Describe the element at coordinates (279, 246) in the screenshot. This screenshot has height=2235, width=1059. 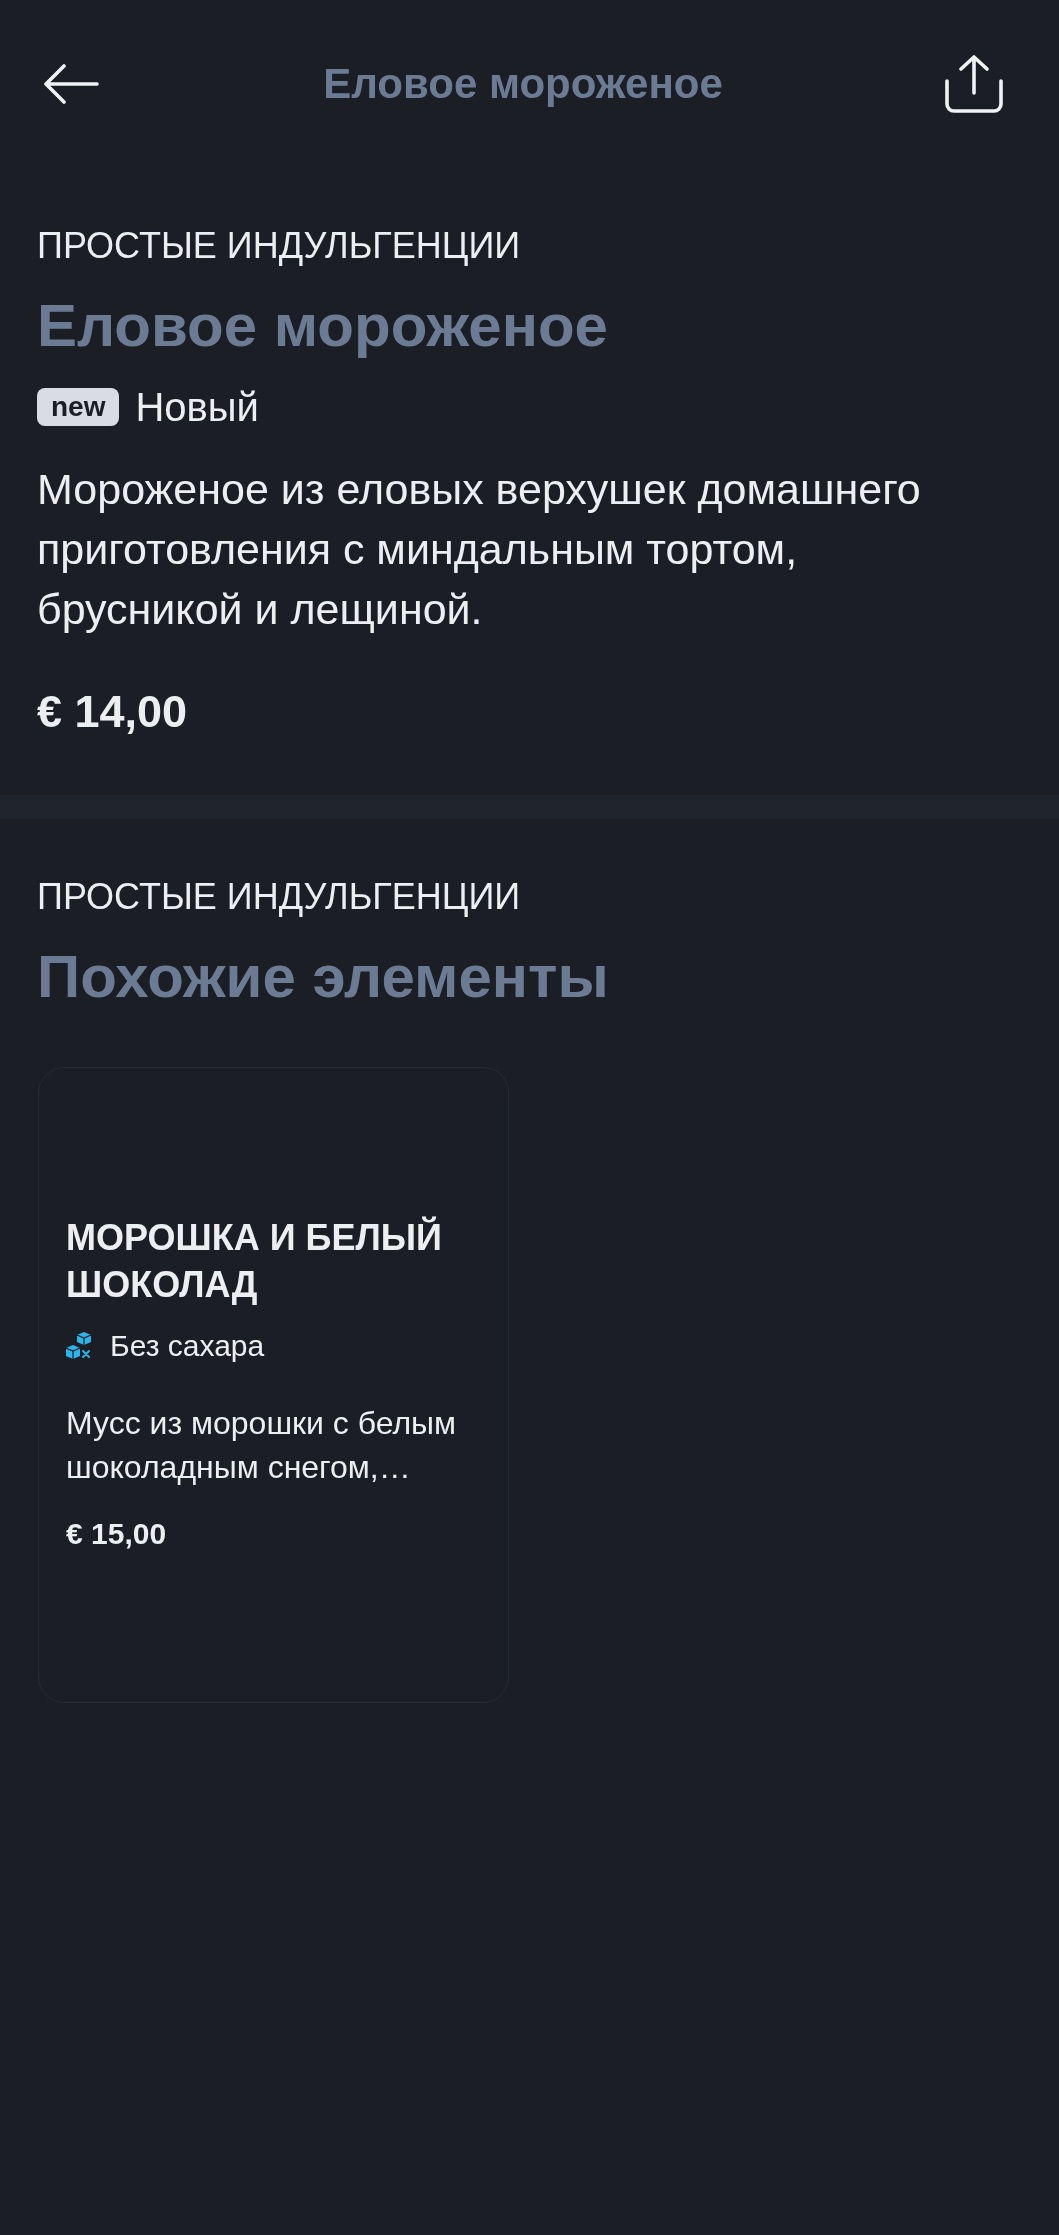
I see `category-label: ПРОСТЫЕ ИНДУЛЬГЕНЦИИ` at that location.